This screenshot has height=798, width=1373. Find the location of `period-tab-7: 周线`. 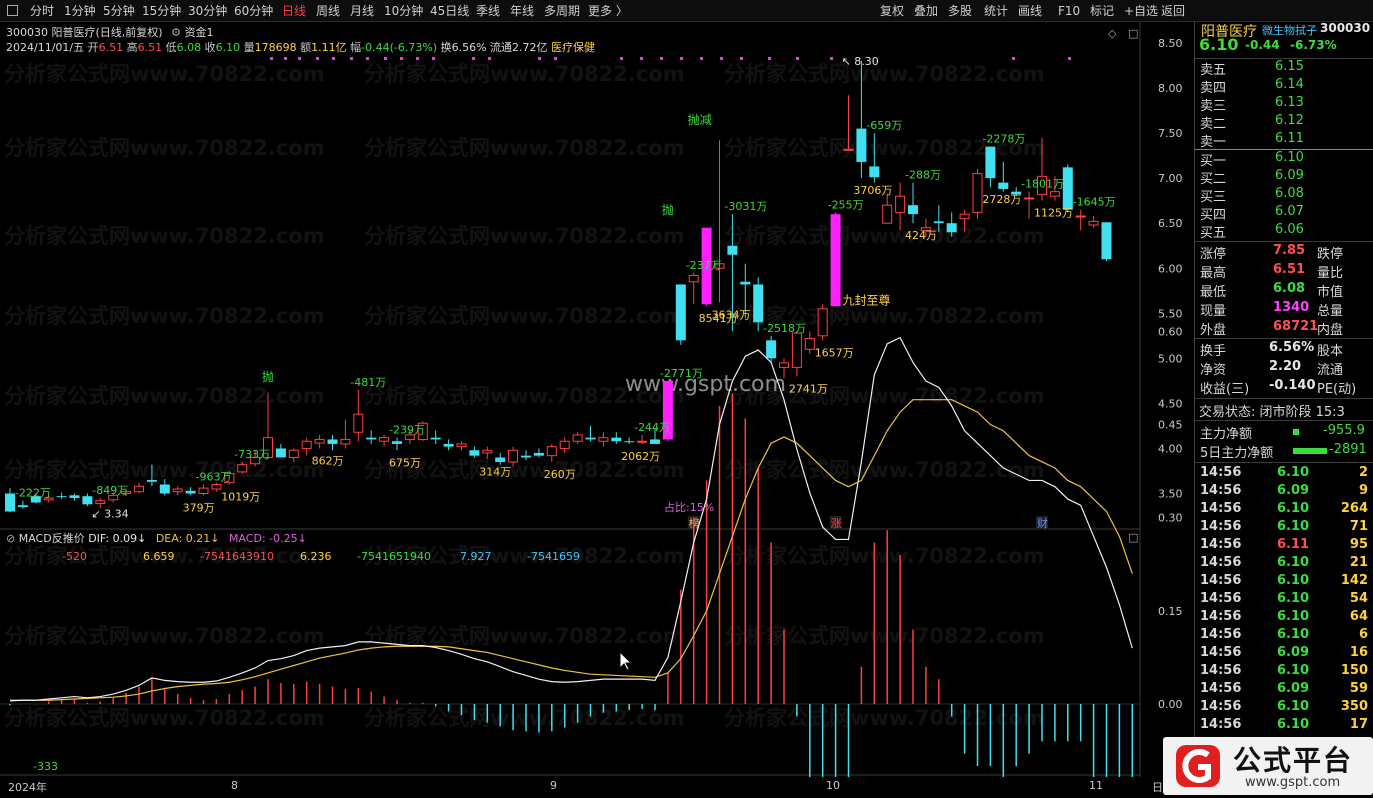

period-tab-7: 周线 is located at coordinates (328, 11).